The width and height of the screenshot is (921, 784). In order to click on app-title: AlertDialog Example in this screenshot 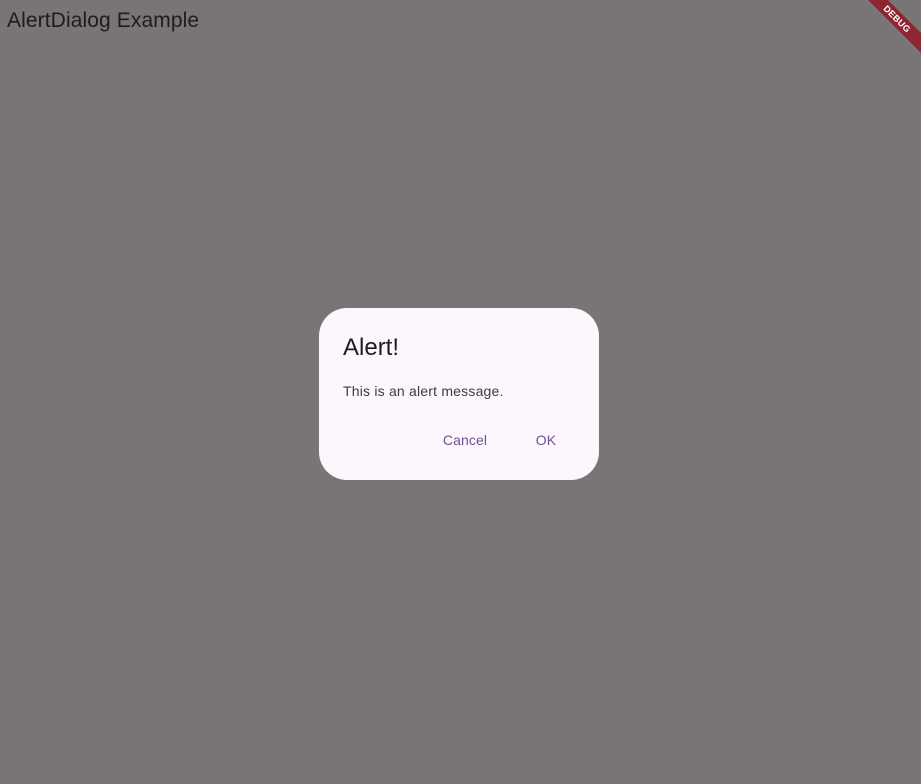, I will do `click(103, 20)`.